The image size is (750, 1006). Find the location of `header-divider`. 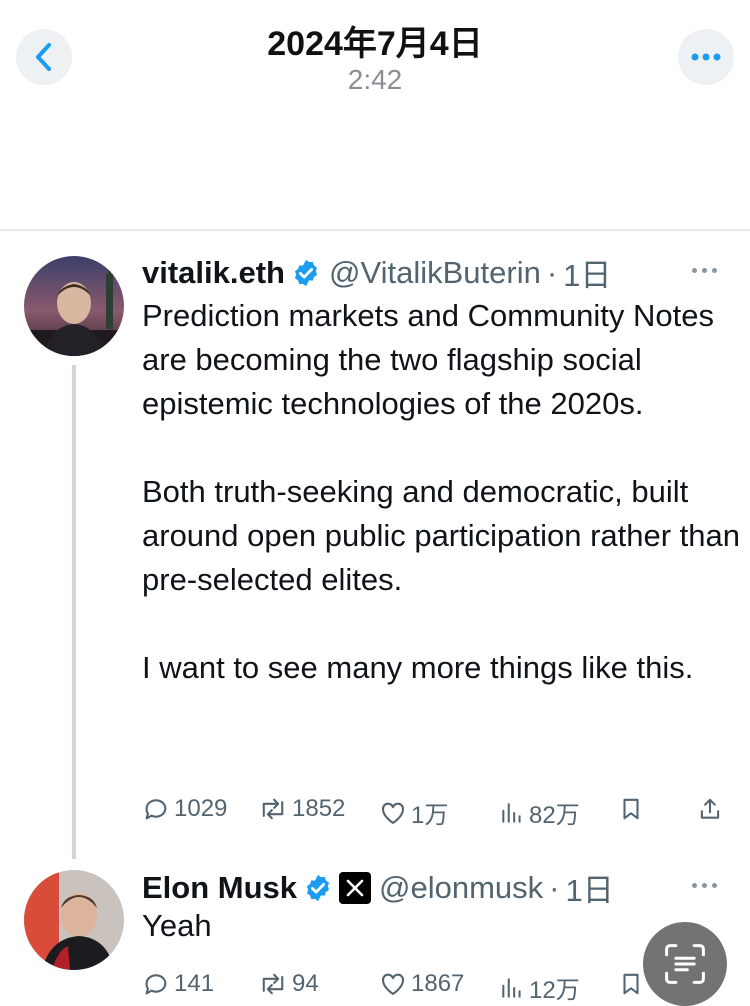

header-divider is located at coordinates (375, 230).